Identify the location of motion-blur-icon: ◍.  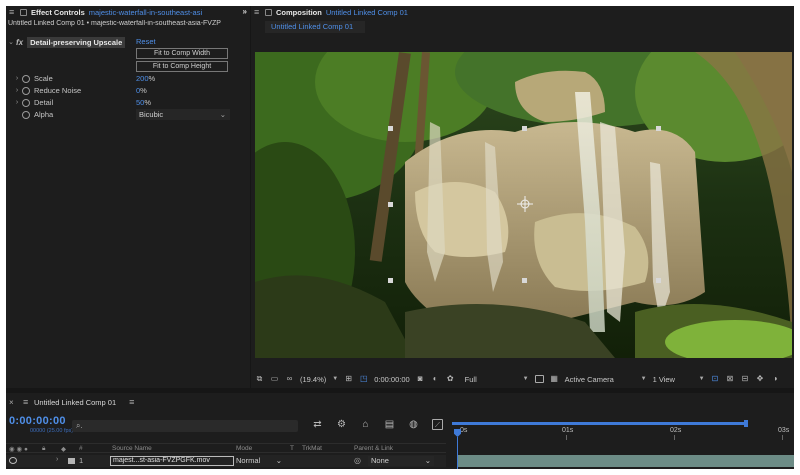
(413, 424).